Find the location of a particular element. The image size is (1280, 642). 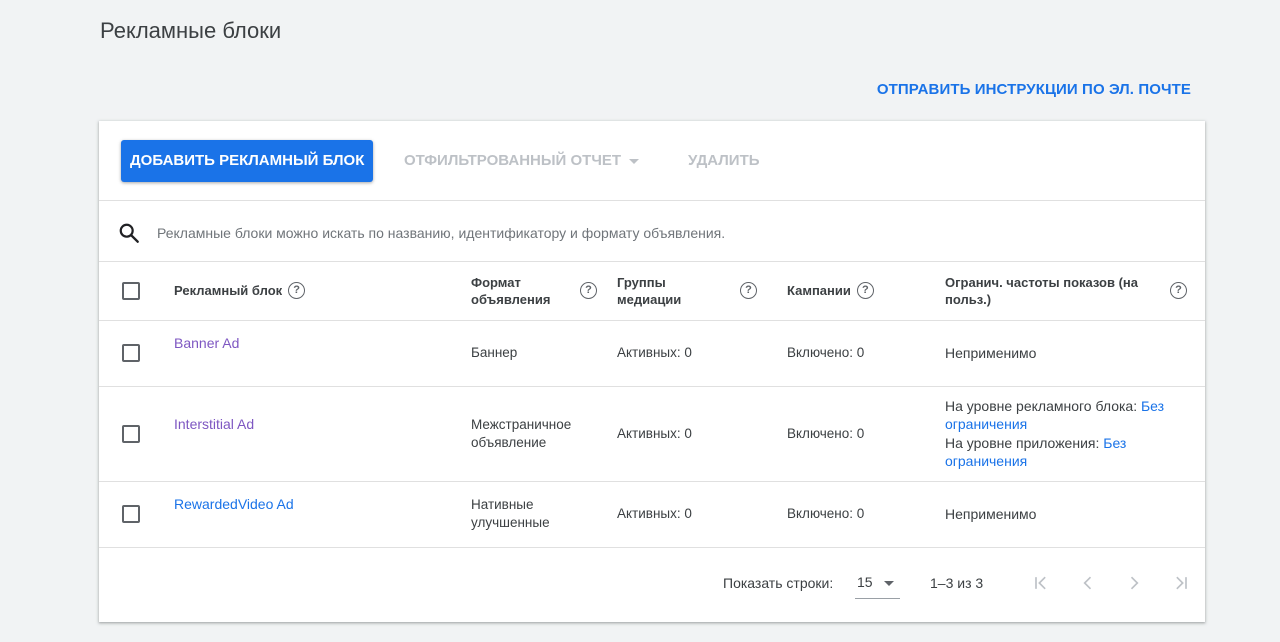

search-icon is located at coordinates (129, 233).